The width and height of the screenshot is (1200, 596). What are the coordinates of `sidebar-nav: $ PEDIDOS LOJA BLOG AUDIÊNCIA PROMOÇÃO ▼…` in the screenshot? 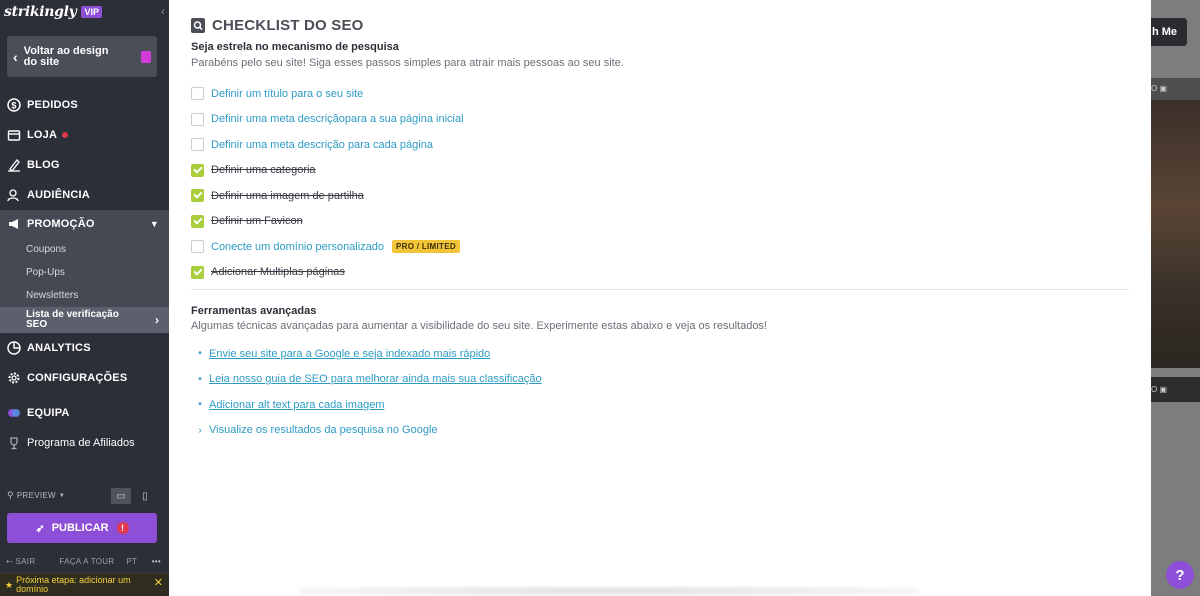 It's located at (84, 274).